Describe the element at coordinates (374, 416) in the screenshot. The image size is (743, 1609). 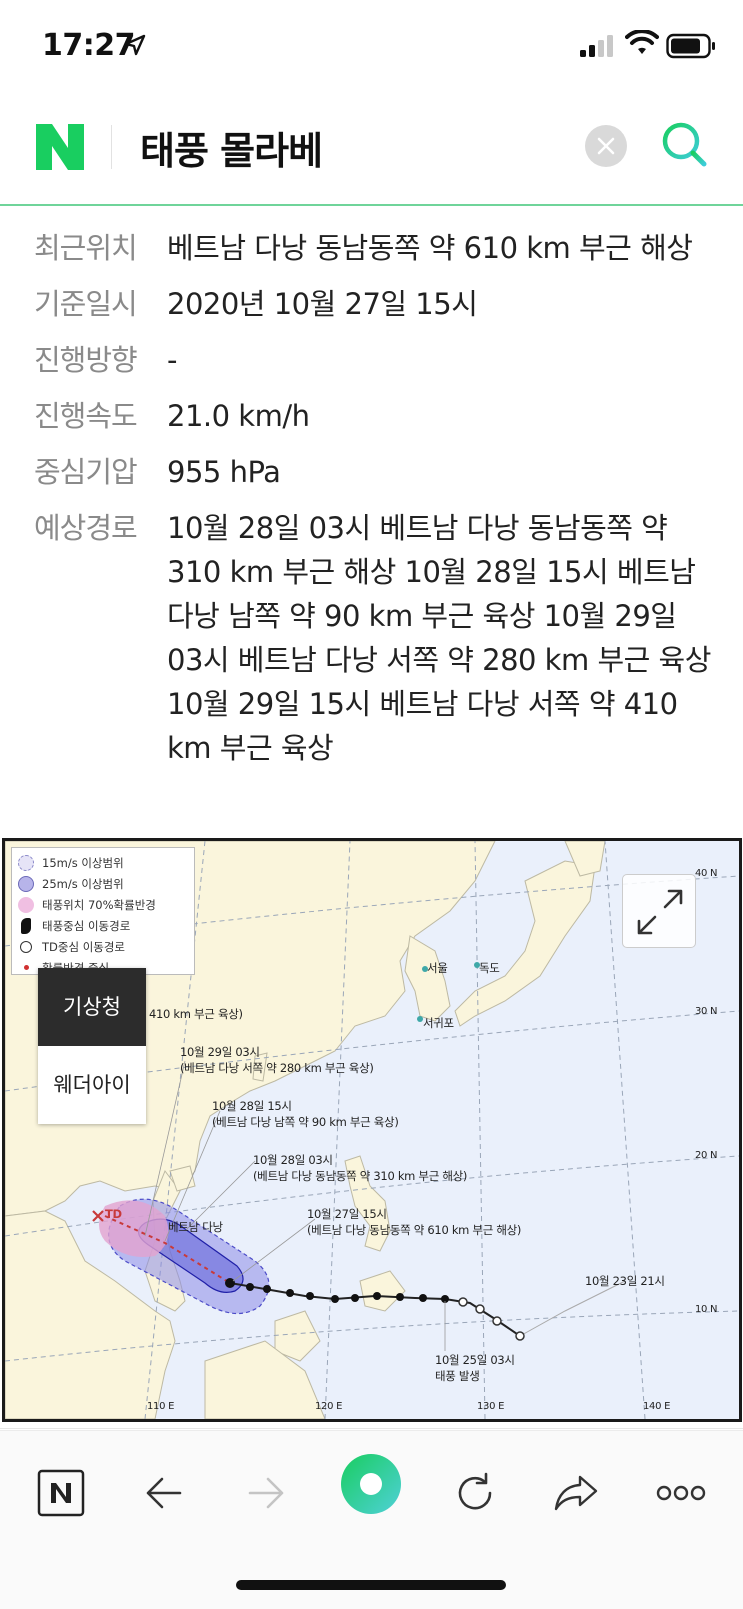
I see `info-row-speed: 진행속도 21.0 km/h` at that location.